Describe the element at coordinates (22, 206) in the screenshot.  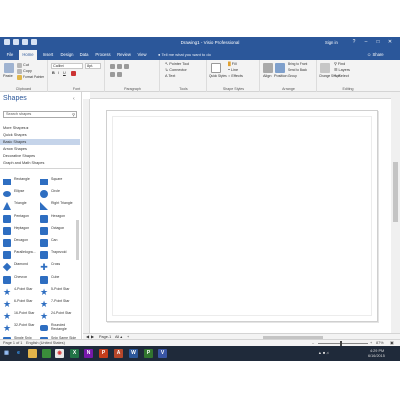
I see `shape-item: Triangle` at that location.